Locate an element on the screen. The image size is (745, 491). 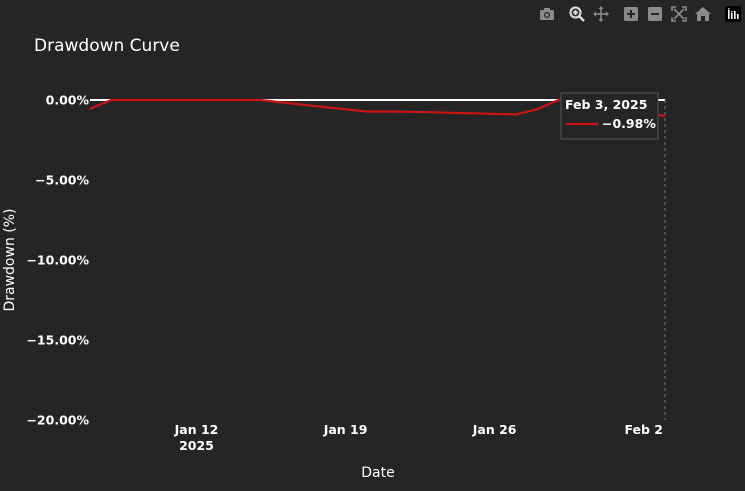
chart-title: Drawdown Curve is located at coordinates (107, 46).